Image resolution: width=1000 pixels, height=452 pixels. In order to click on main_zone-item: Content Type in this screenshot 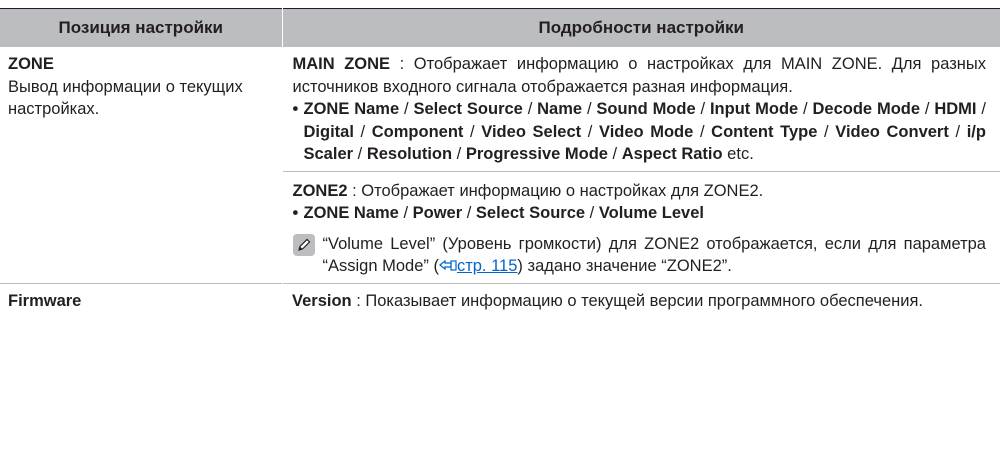, I will do `click(764, 131)`.